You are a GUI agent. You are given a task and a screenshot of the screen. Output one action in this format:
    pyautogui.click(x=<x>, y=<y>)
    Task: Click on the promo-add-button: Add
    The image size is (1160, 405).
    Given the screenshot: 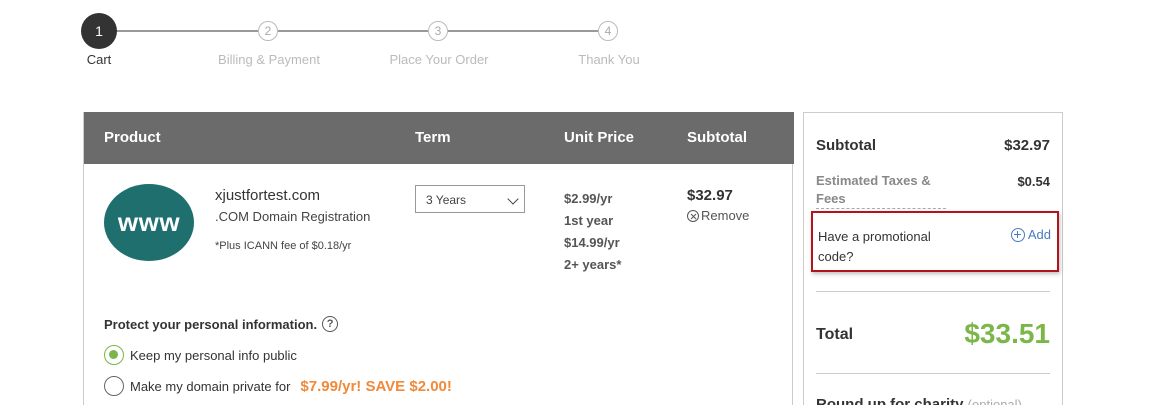 What is the action you would take?
    pyautogui.click(x=1030, y=234)
    